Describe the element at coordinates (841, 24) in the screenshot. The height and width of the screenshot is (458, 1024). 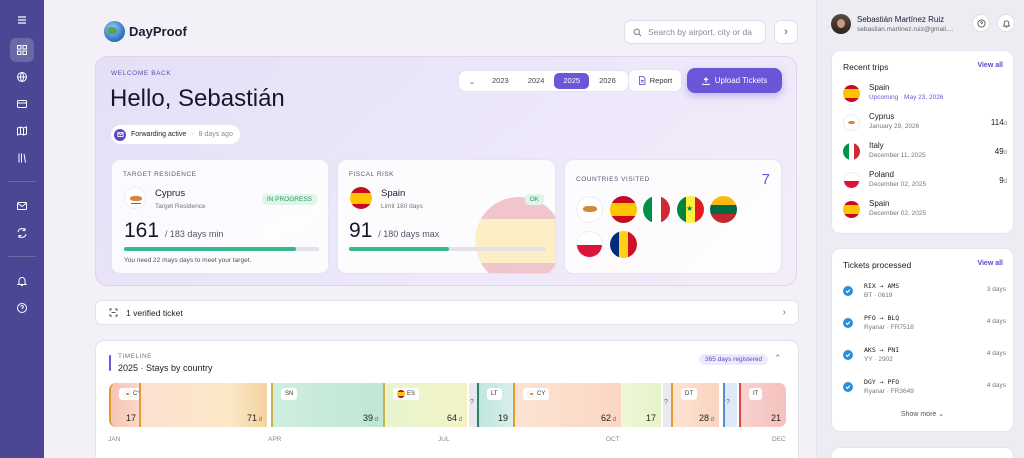
I see `avatar` at that location.